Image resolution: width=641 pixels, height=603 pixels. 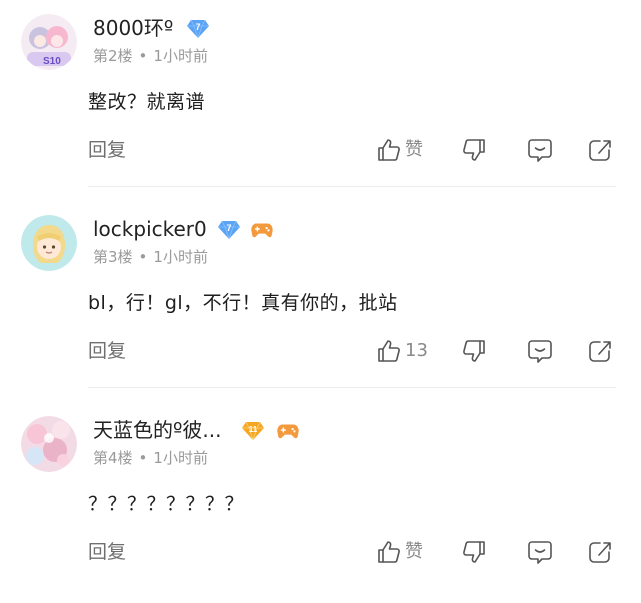 I want to click on floor-label: 第4楼, so click(x=113, y=458).